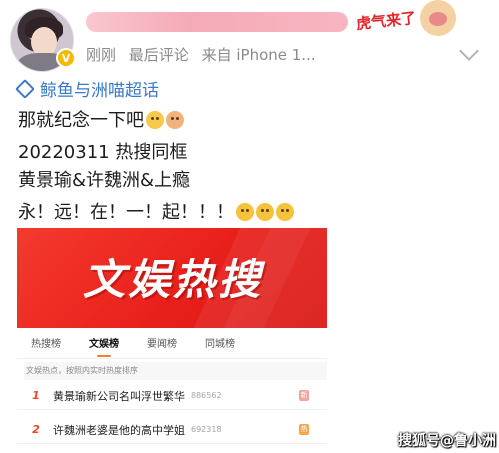 The height and width of the screenshot is (453, 499). Describe the element at coordinates (304, 429) in the screenshot. I see `hot-tag-icon: 热` at that location.